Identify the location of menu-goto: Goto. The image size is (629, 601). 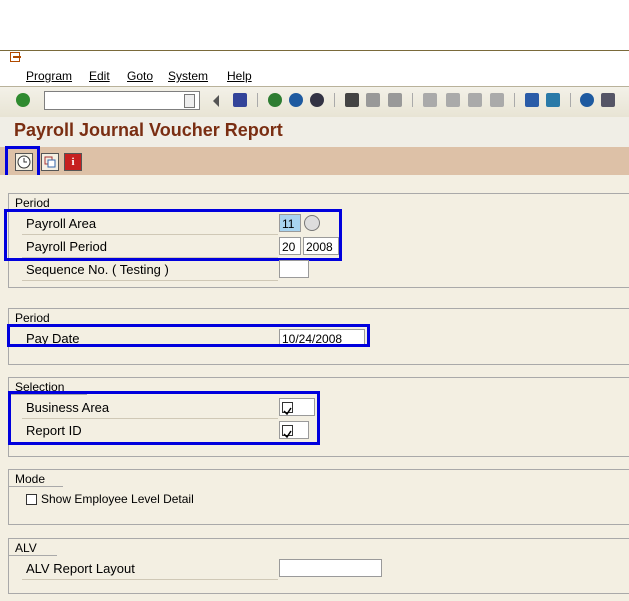
(140, 76).